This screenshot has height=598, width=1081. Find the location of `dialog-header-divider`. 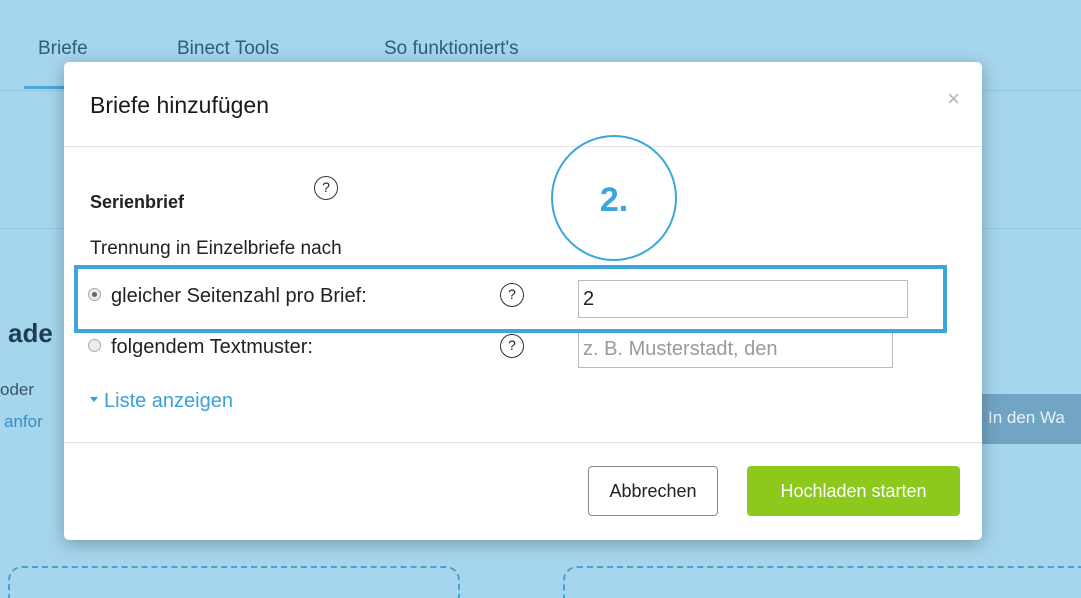

dialog-header-divider is located at coordinates (523, 146).